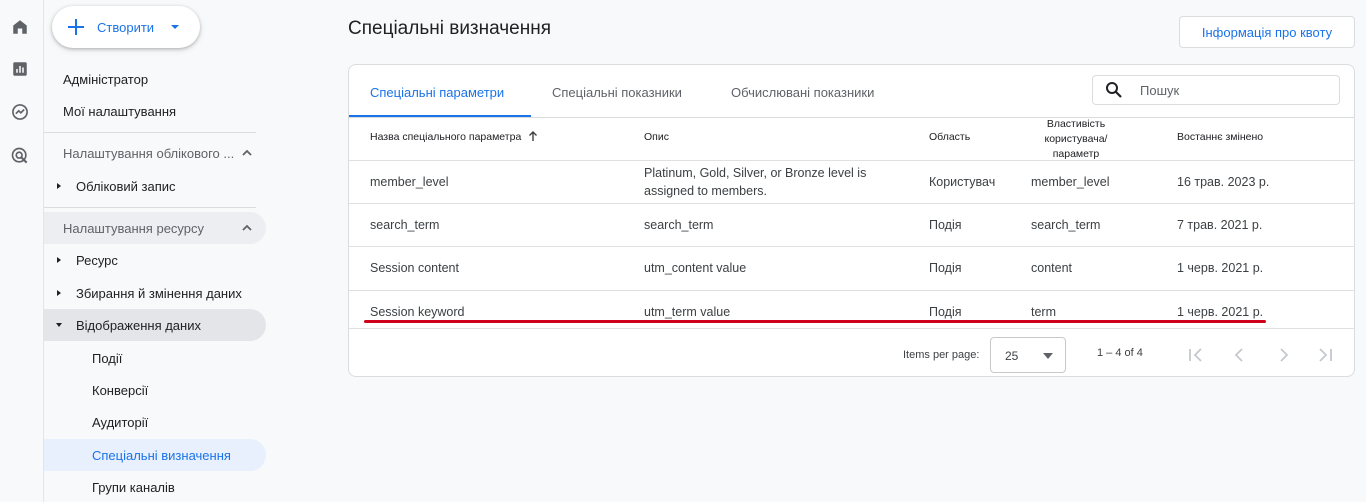 The width and height of the screenshot is (1366, 502). I want to click on sidebar-item-label: Збирання й змінення даних, so click(159, 293).